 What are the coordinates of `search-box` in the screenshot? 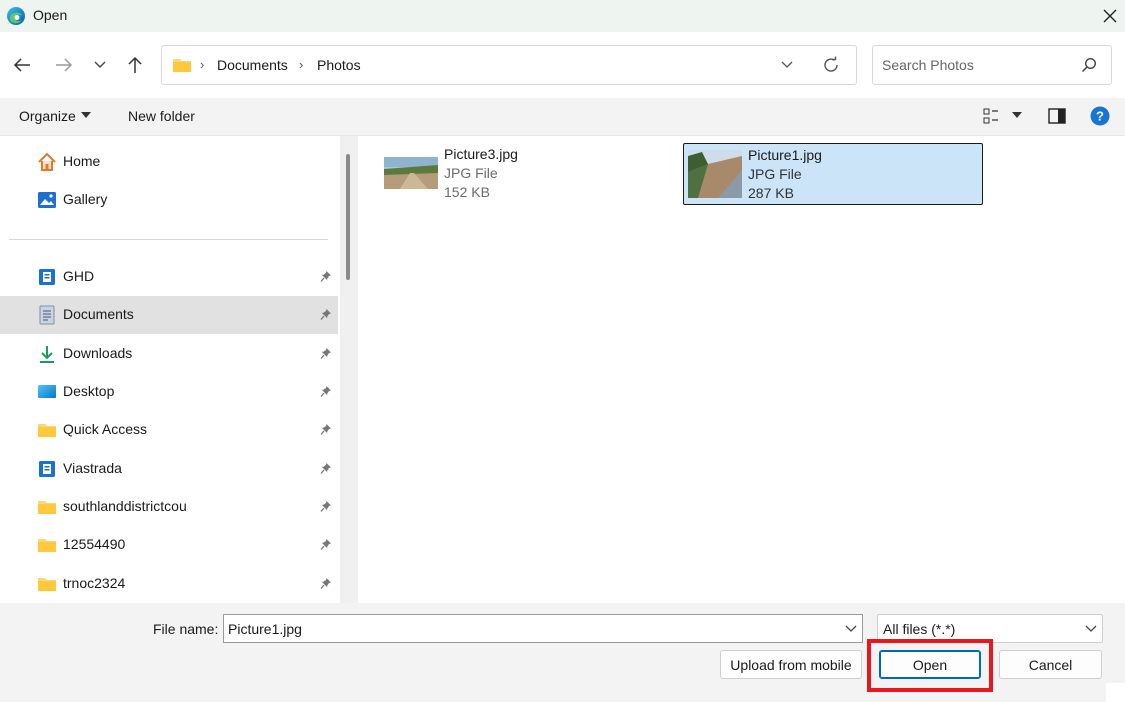 It's located at (992, 65).